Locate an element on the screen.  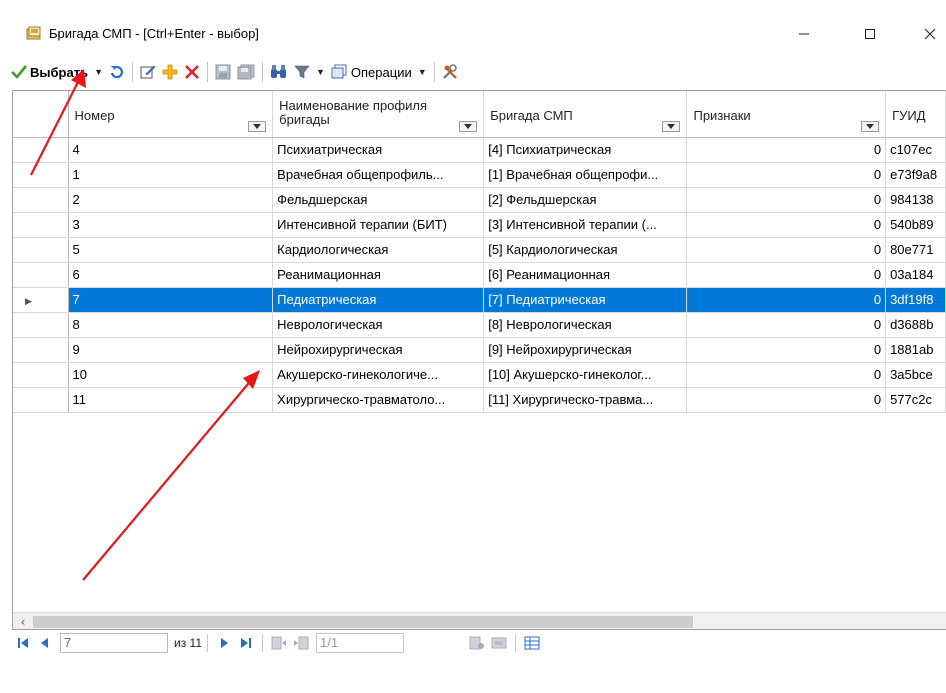
grid-layout-button is located at coordinates (532, 643).